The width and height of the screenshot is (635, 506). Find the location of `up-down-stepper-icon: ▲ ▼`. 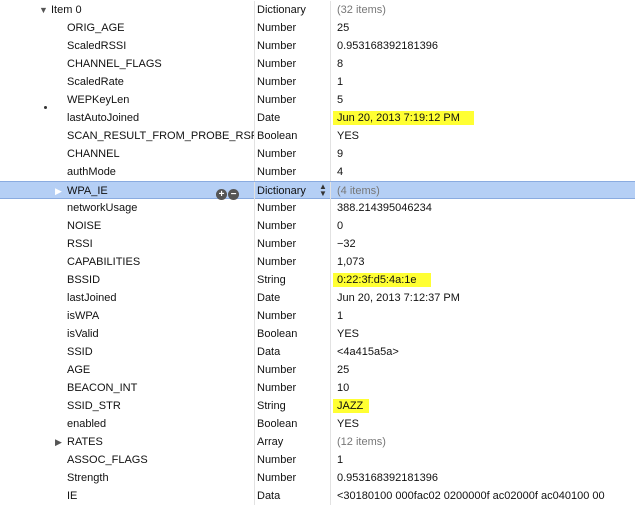

up-down-stepper-icon: ▲ ▼ is located at coordinates (323, 190).